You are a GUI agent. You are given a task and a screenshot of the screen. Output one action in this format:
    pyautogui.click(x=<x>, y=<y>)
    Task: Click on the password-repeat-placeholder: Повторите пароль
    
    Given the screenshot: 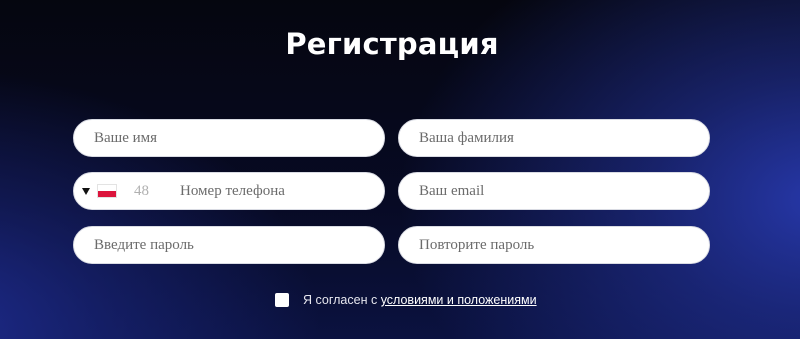 What is the action you would take?
    pyautogui.click(x=477, y=244)
    